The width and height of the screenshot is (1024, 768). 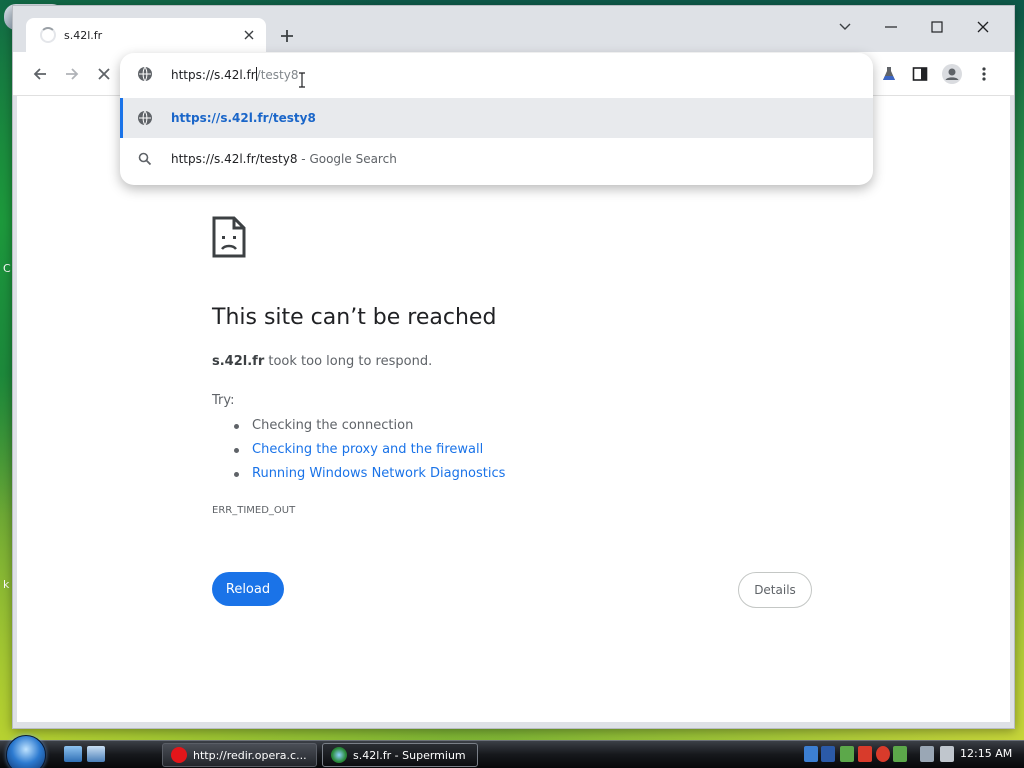 I want to click on show-desktop-icon, so click(x=73, y=754).